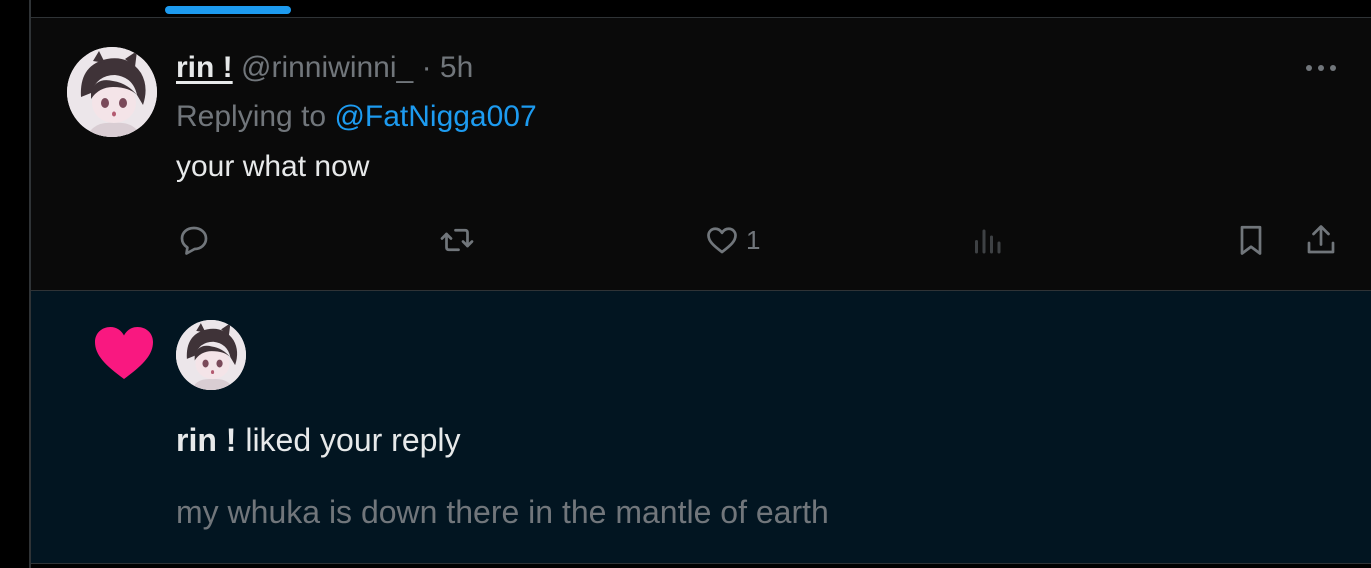 The image size is (1371, 568). What do you see at coordinates (327, 67) in the screenshot?
I see `handle: @rinniwinni_` at bounding box center [327, 67].